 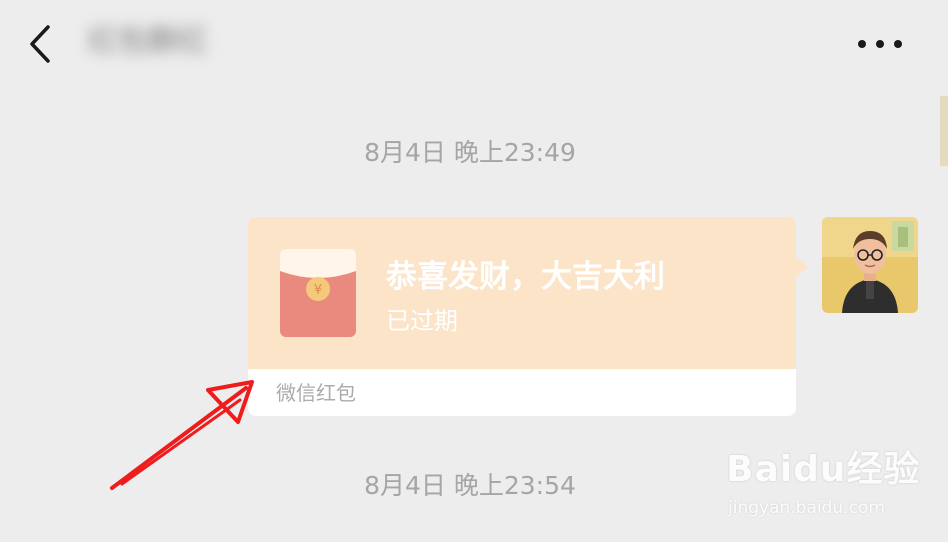 What do you see at coordinates (823, 469) in the screenshot?
I see `watermark-brand: Baidu经验` at bounding box center [823, 469].